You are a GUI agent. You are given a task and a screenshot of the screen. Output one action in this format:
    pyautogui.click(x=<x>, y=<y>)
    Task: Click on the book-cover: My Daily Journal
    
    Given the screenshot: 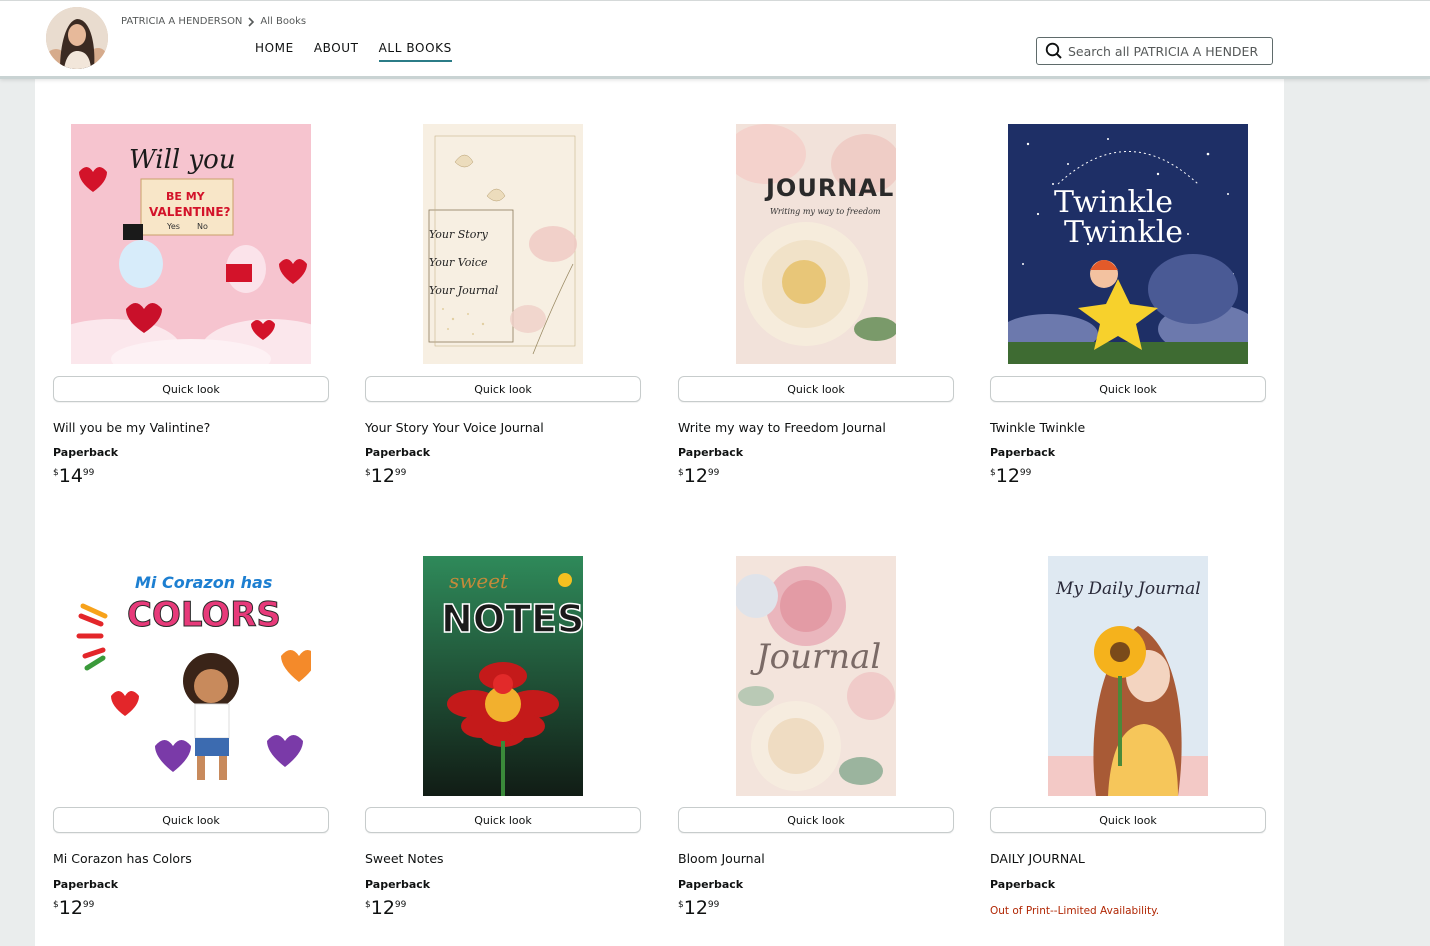 What is the action you would take?
    pyautogui.click(x=1128, y=676)
    